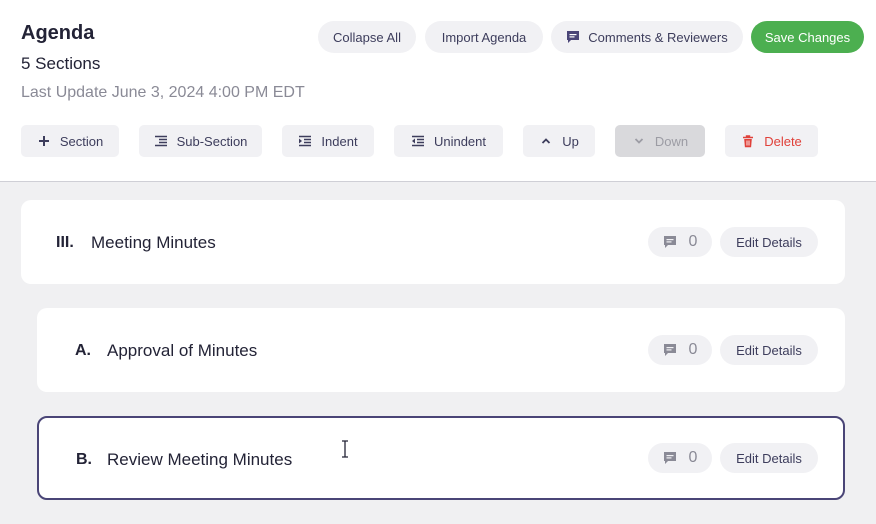 The width and height of the screenshot is (876, 524). I want to click on text-cursor-icon, so click(345, 449).